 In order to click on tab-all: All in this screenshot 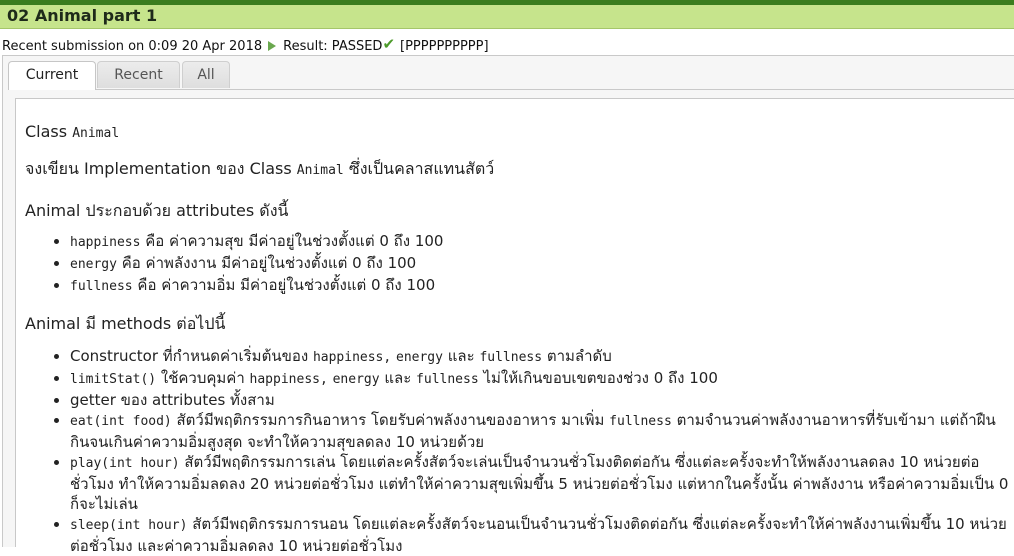, I will do `click(206, 74)`.